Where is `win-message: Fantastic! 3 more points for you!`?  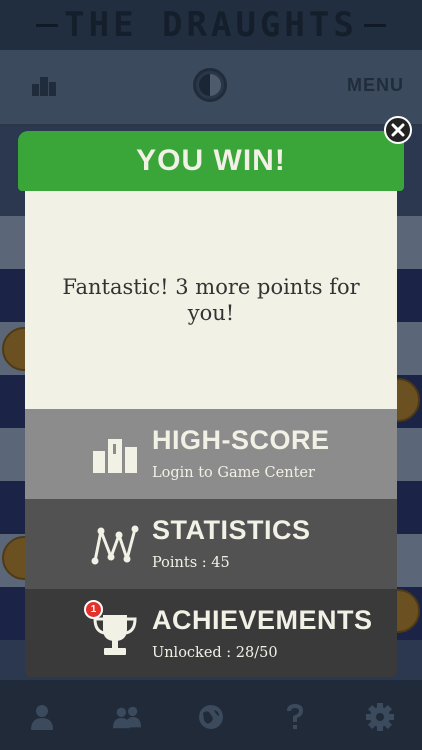 win-message: Fantastic! 3 more points for you! is located at coordinates (211, 300).